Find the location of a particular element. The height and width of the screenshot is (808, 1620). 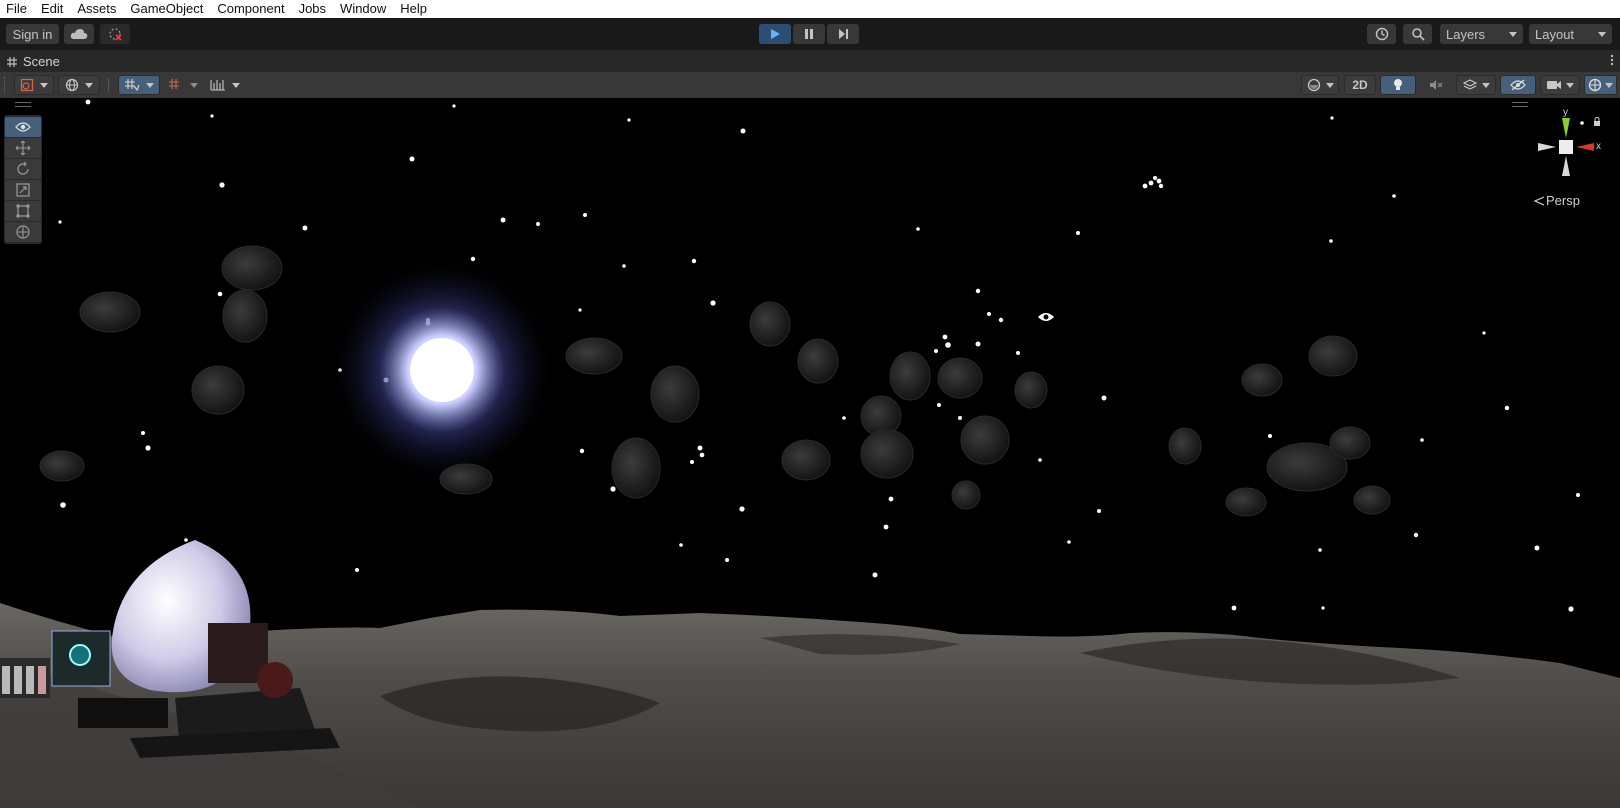

scene-tools-panel is located at coordinates (23, 179).